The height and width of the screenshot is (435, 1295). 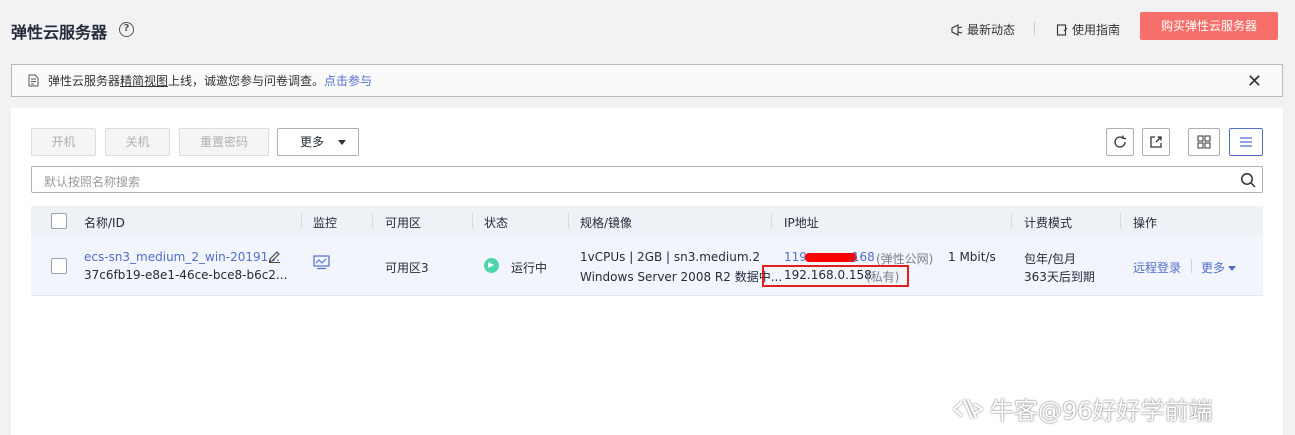 What do you see at coordinates (1145, 223) in the screenshot?
I see `header-actions: 操作` at bounding box center [1145, 223].